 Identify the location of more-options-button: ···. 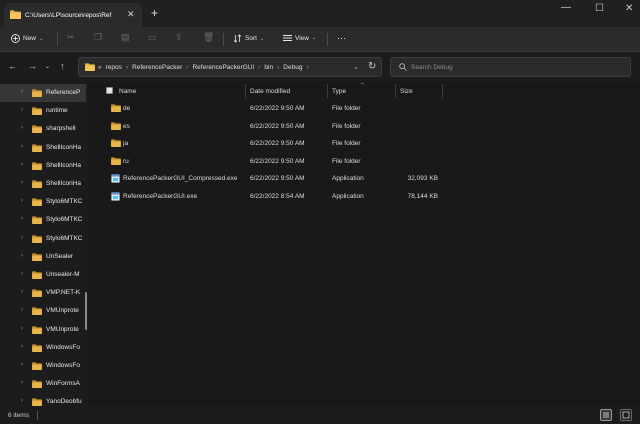
(341, 38).